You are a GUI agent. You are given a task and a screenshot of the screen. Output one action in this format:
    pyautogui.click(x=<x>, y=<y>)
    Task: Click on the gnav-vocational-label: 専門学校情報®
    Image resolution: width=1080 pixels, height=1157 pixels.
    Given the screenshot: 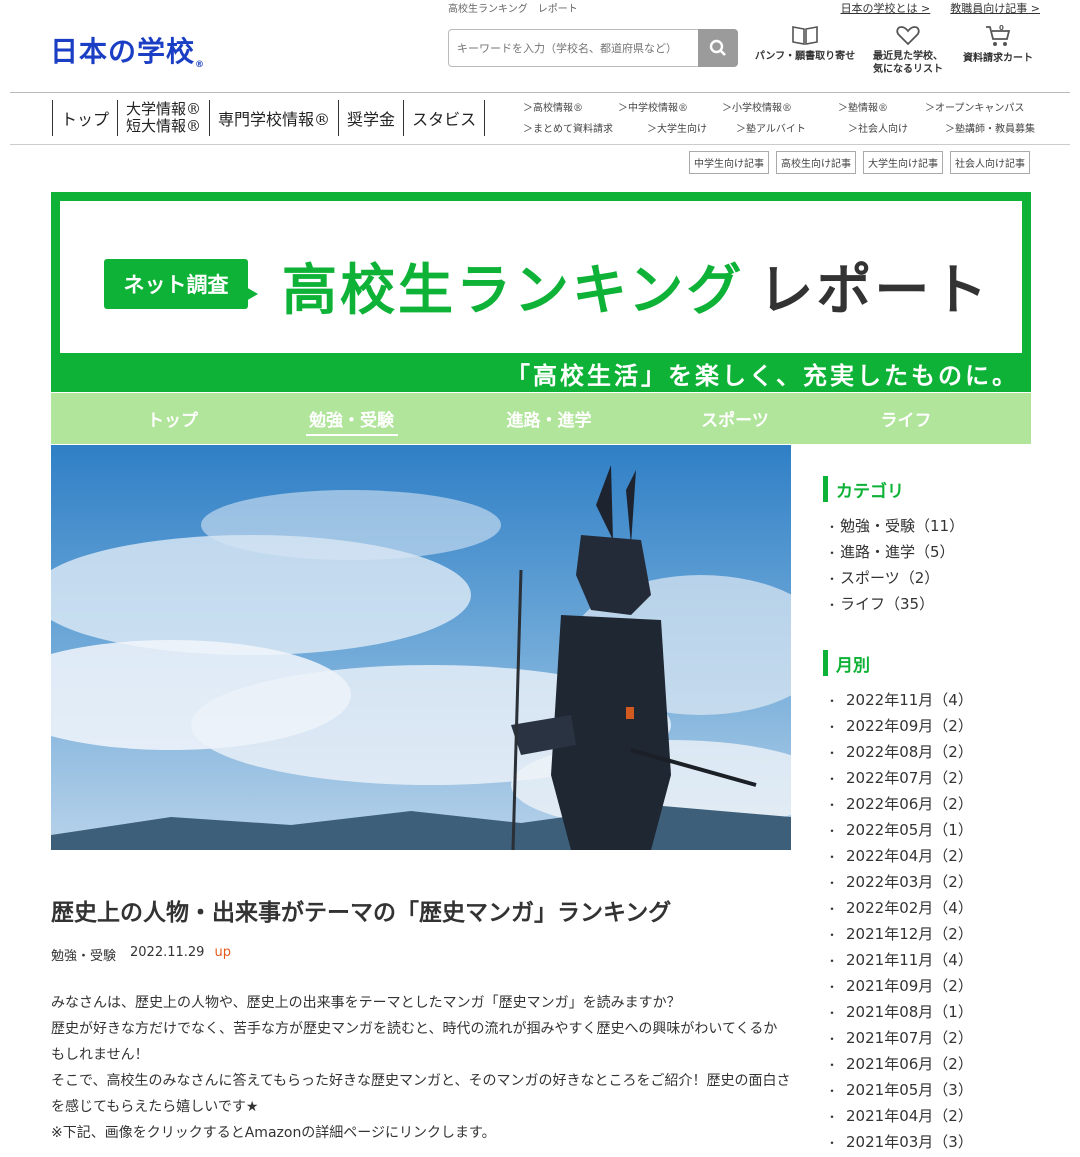 What is the action you would take?
    pyautogui.click(x=274, y=119)
    